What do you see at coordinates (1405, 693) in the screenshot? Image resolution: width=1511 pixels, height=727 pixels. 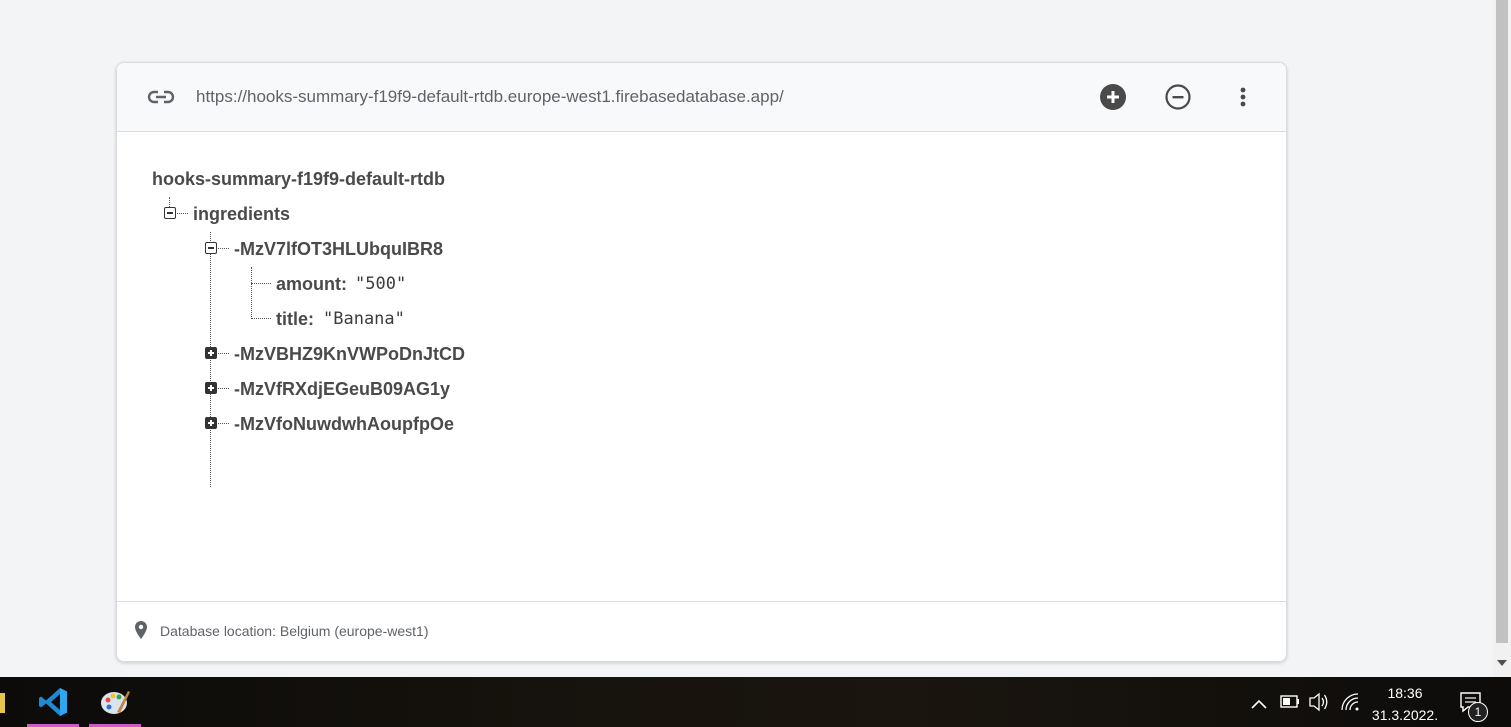 I see `clock-time: 18:36` at bounding box center [1405, 693].